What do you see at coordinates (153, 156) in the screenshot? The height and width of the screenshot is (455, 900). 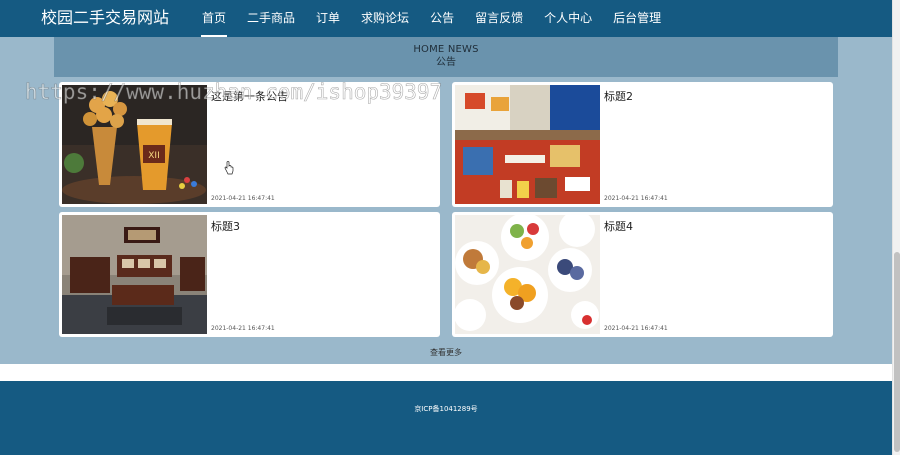 I see `svg-text: XII` at bounding box center [153, 156].